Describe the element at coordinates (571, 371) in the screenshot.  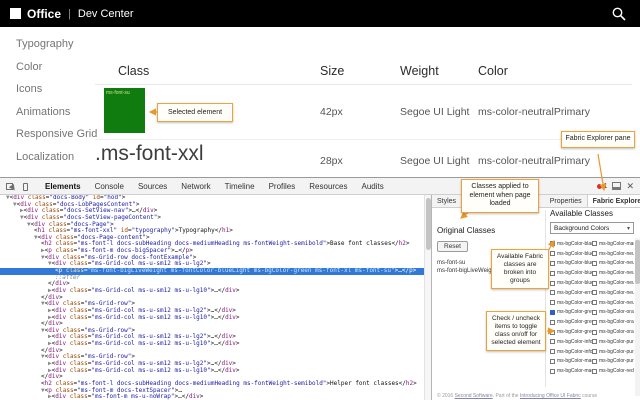
I see `class-checkbox-item: ms-bgColor-magentaDark` at that location.